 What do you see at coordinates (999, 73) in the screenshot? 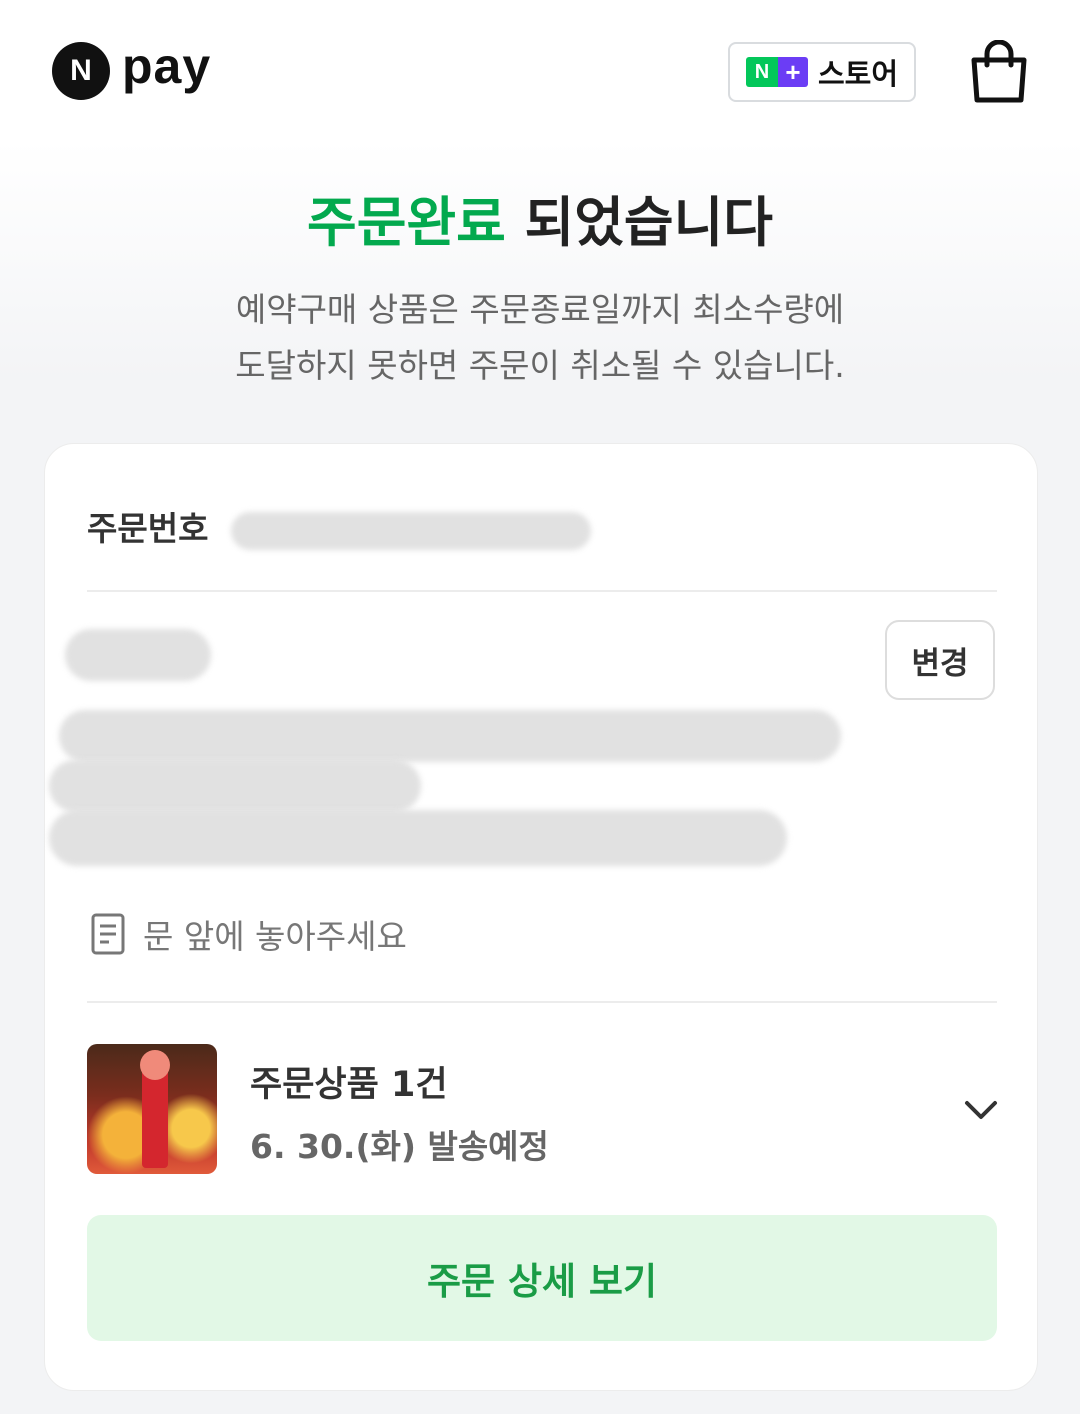
I see `shopping-bag-icon` at bounding box center [999, 73].